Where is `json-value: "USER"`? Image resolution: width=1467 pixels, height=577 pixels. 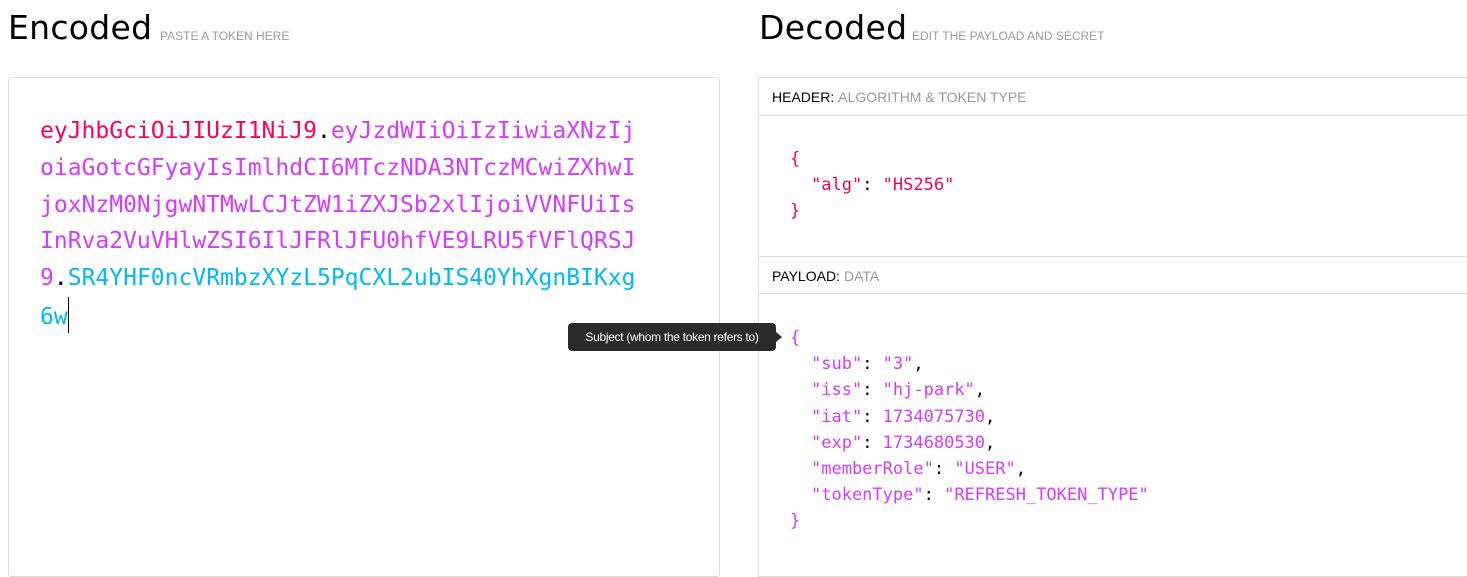 json-value: "USER" is located at coordinates (985, 469).